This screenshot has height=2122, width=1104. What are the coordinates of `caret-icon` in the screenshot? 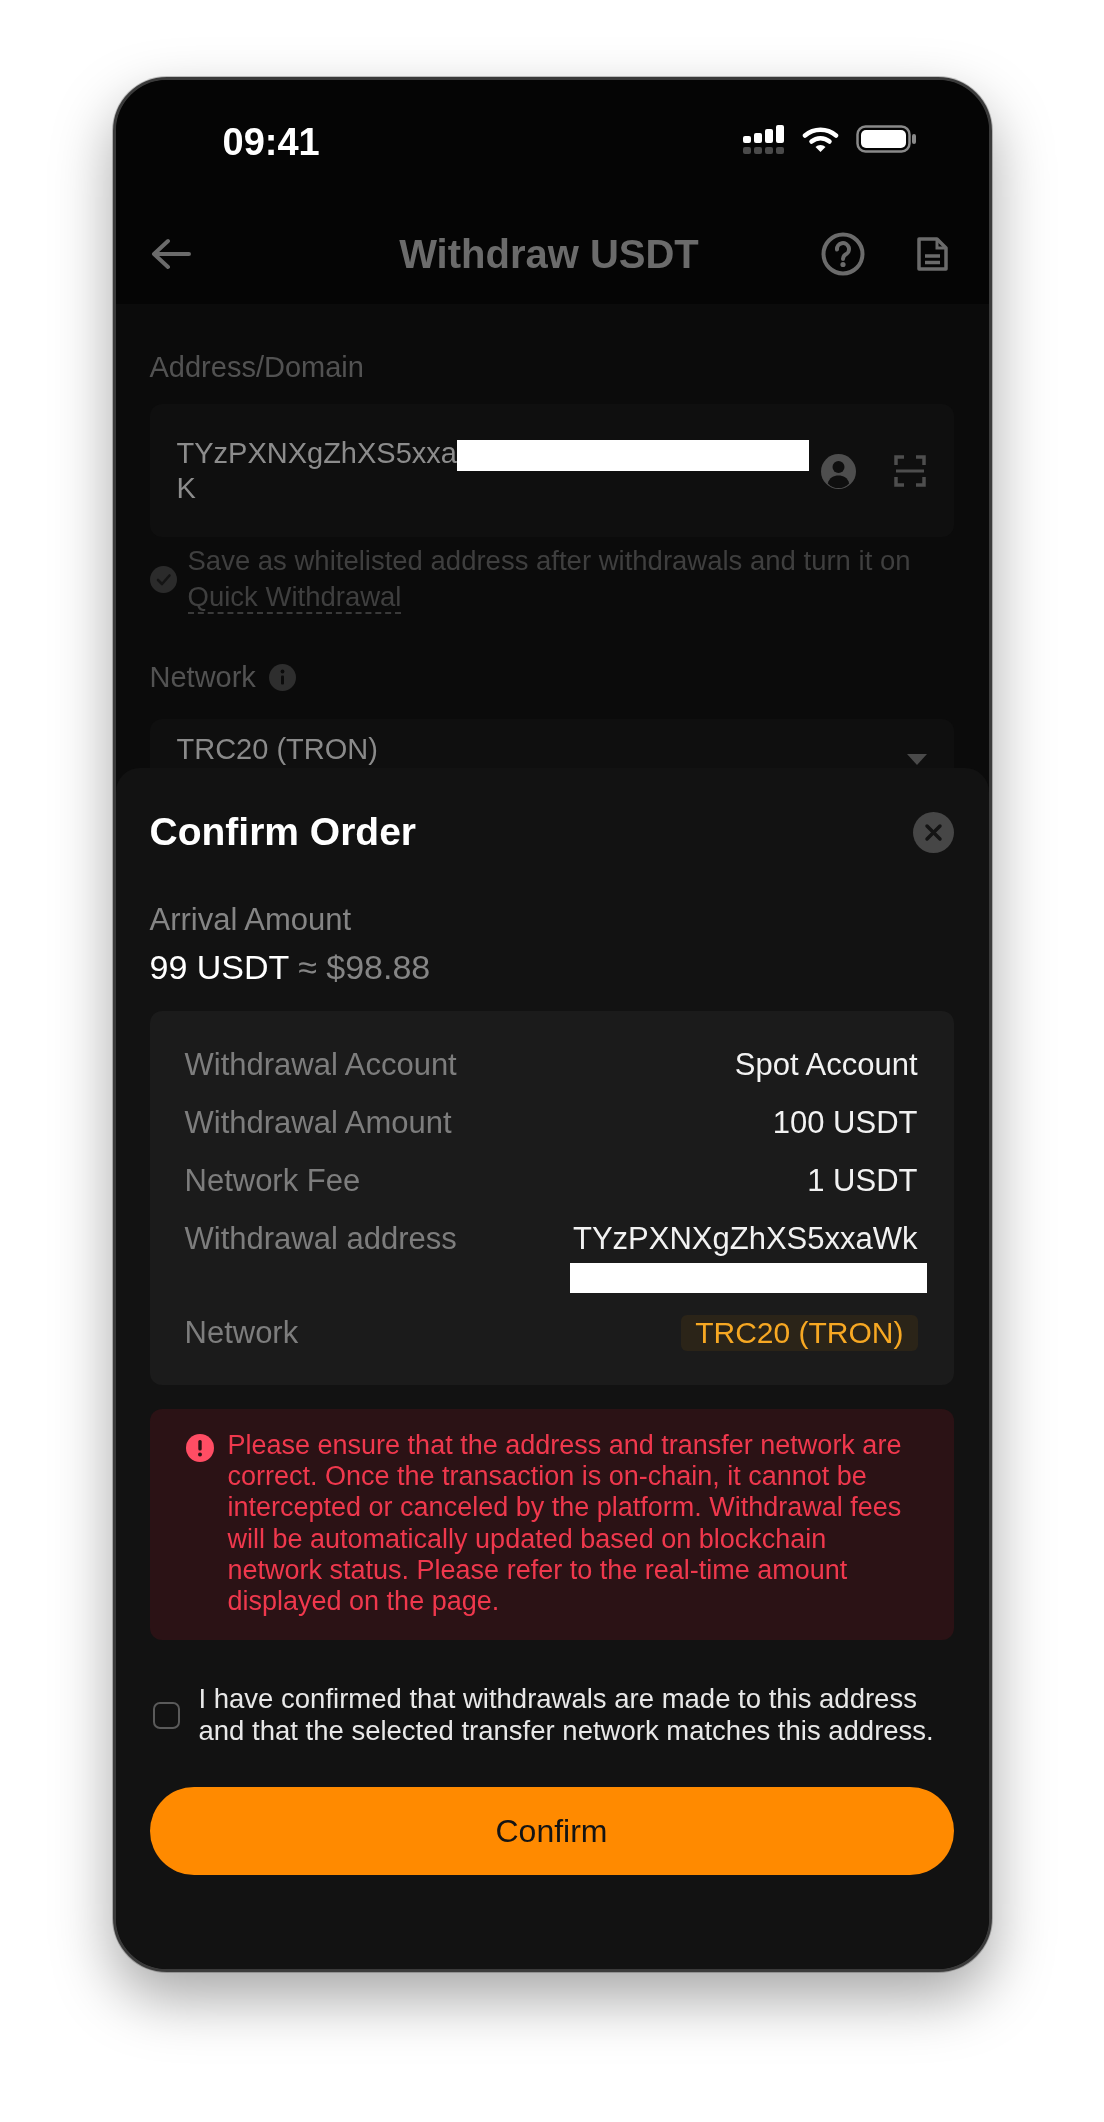 It's located at (916, 759).